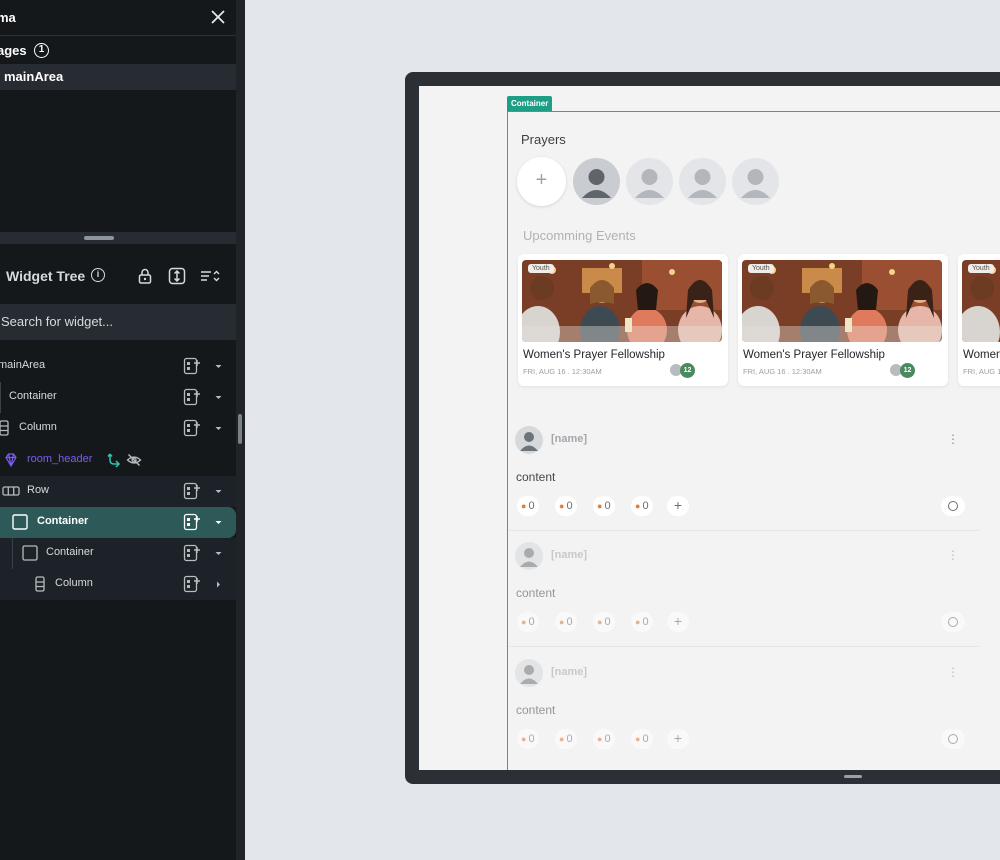  What do you see at coordinates (46, 276) in the screenshot?
I see `widget-tree-title: Widget Tree` at bounding box center [46, 276].